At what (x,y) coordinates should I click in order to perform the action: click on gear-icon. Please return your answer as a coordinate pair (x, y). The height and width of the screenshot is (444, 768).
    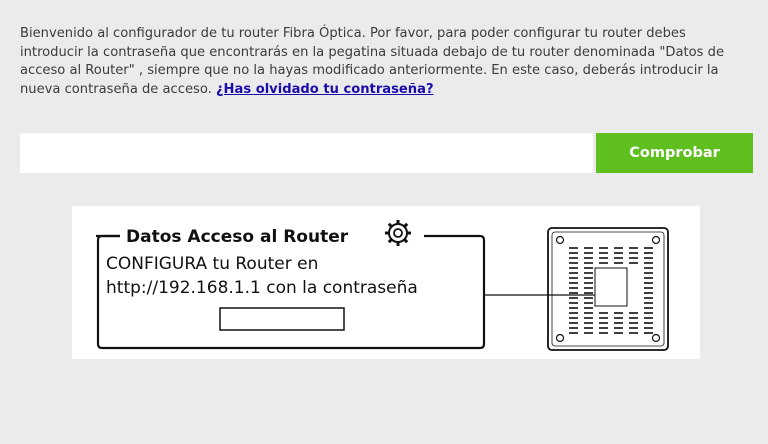
    Looking at the image, I should click on (398, 233).